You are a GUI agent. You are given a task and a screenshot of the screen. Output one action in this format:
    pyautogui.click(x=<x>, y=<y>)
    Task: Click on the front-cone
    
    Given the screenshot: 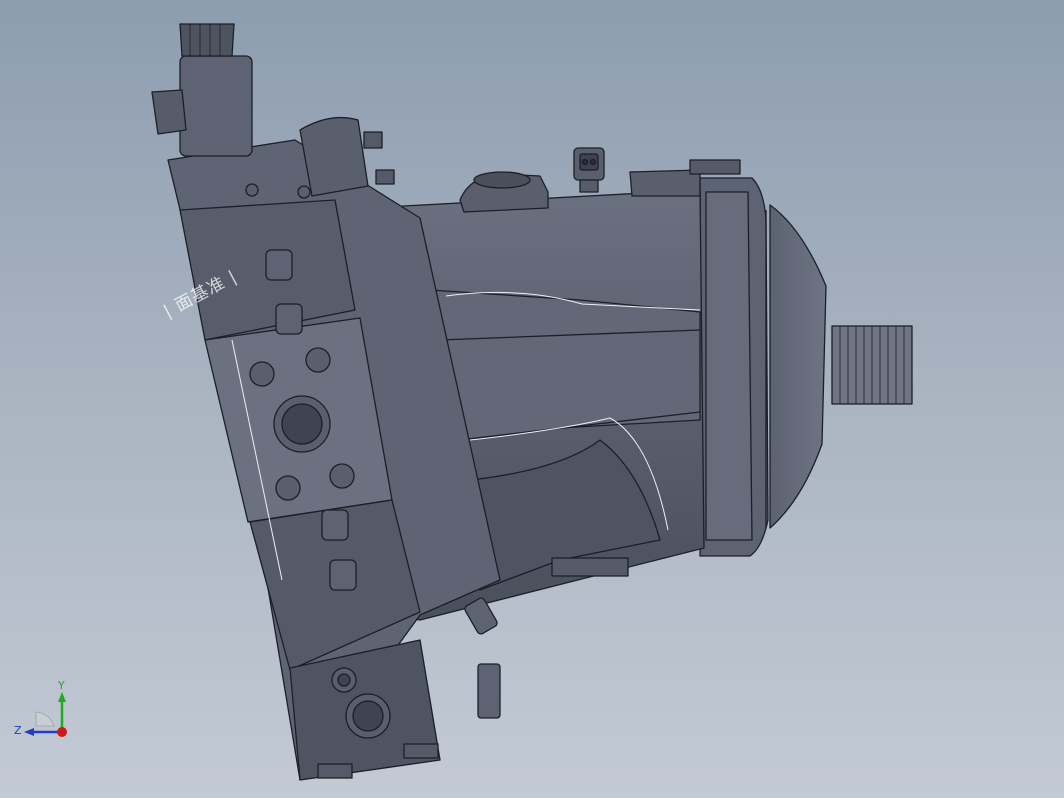 What is the action you would take?
    pyautogui.click(x=763, y=367)
    